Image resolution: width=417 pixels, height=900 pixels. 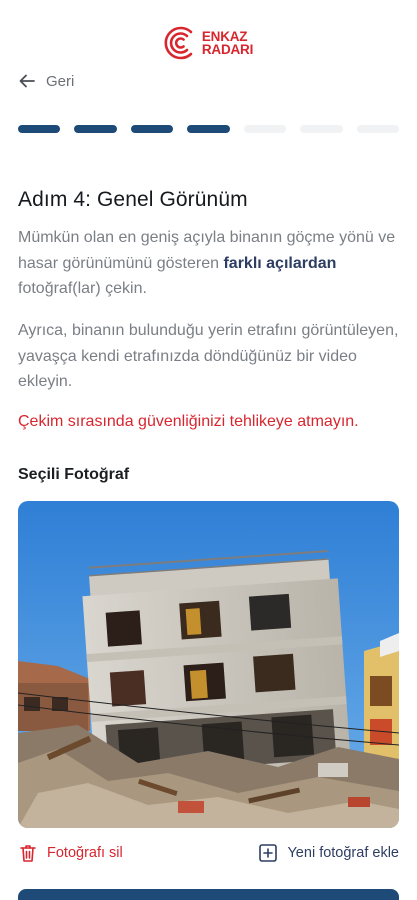 I want to click on brand-line-2: RADARI, so click(x=227, y=49).